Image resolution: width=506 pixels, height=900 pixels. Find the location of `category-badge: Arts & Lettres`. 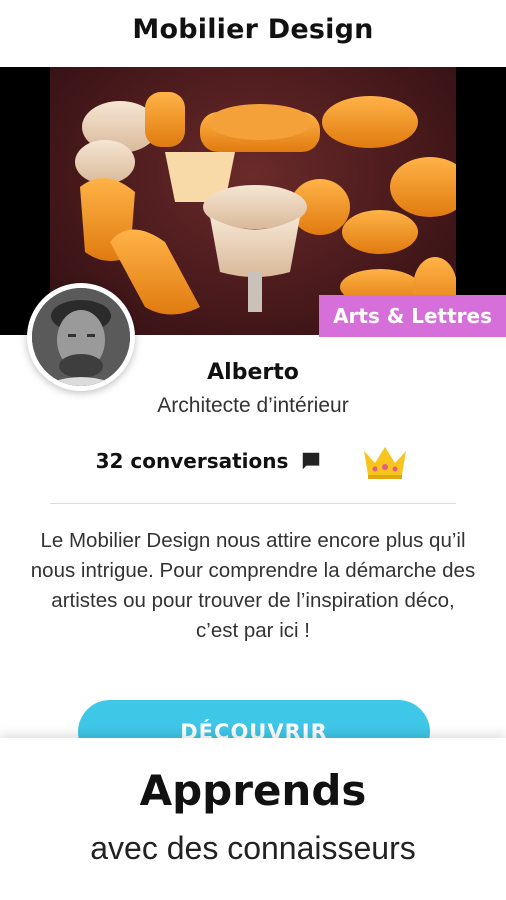

category-badge: Arts & Lettres is located at coordinates (412, 316).